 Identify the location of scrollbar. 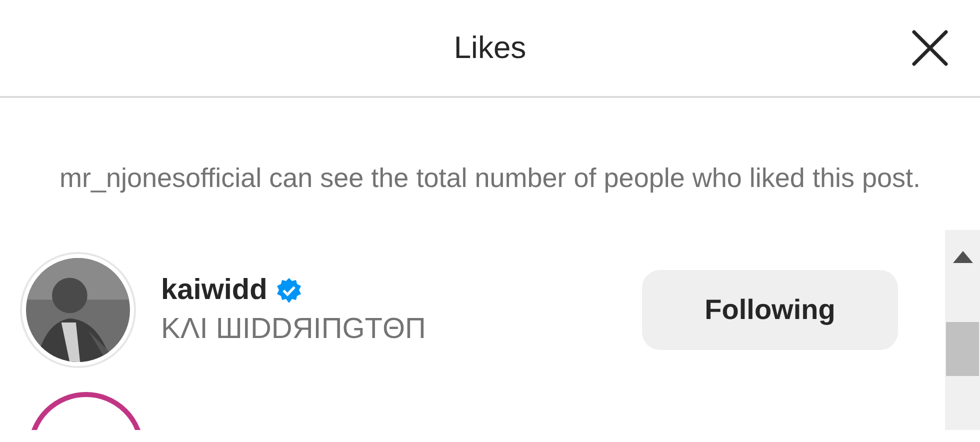
(962, 330).